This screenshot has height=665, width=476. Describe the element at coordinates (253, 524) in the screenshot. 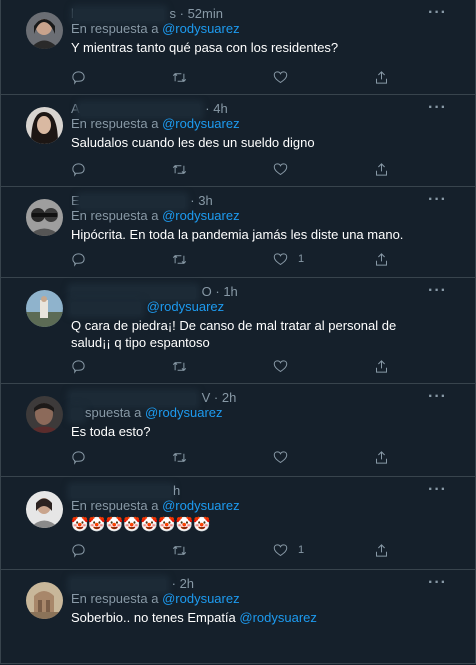

I see `tweet-text: 🤡🤡🤡🤡🤡🤡🤡🤡` at that location.